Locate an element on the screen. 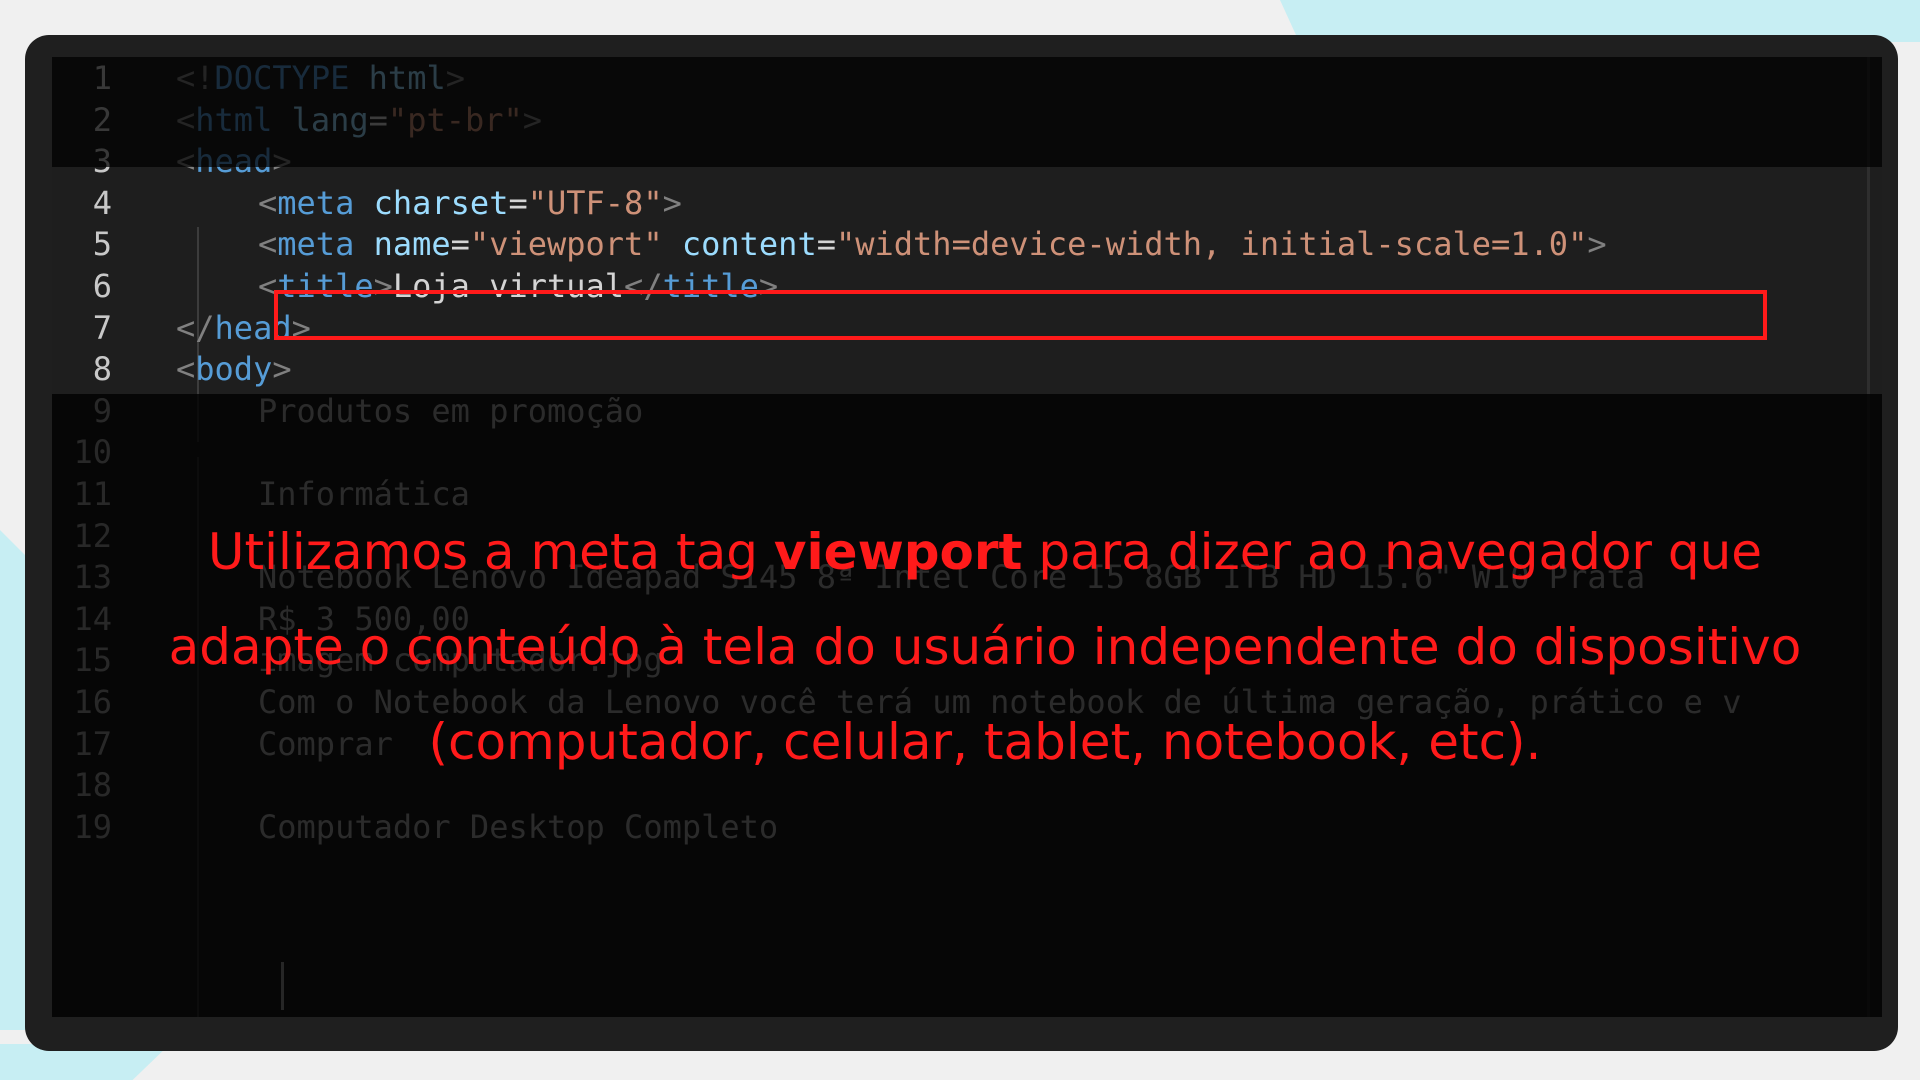  caption-bold: viewport is located at coordinates (898, 552).